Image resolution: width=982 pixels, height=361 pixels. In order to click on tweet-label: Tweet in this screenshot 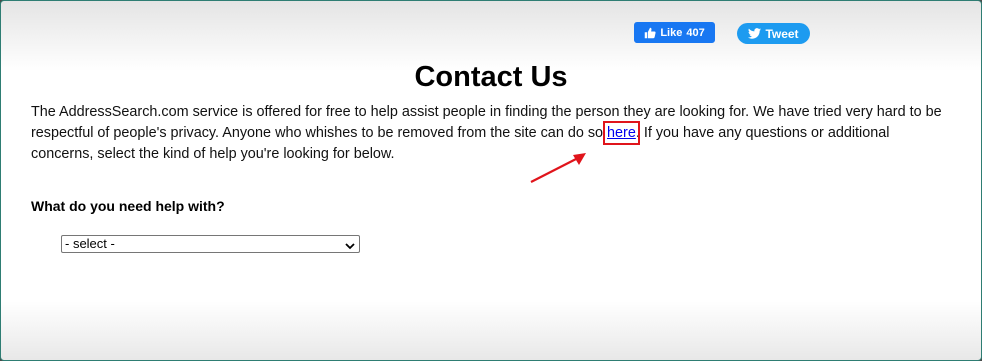, I will do `click(782, 33)`.